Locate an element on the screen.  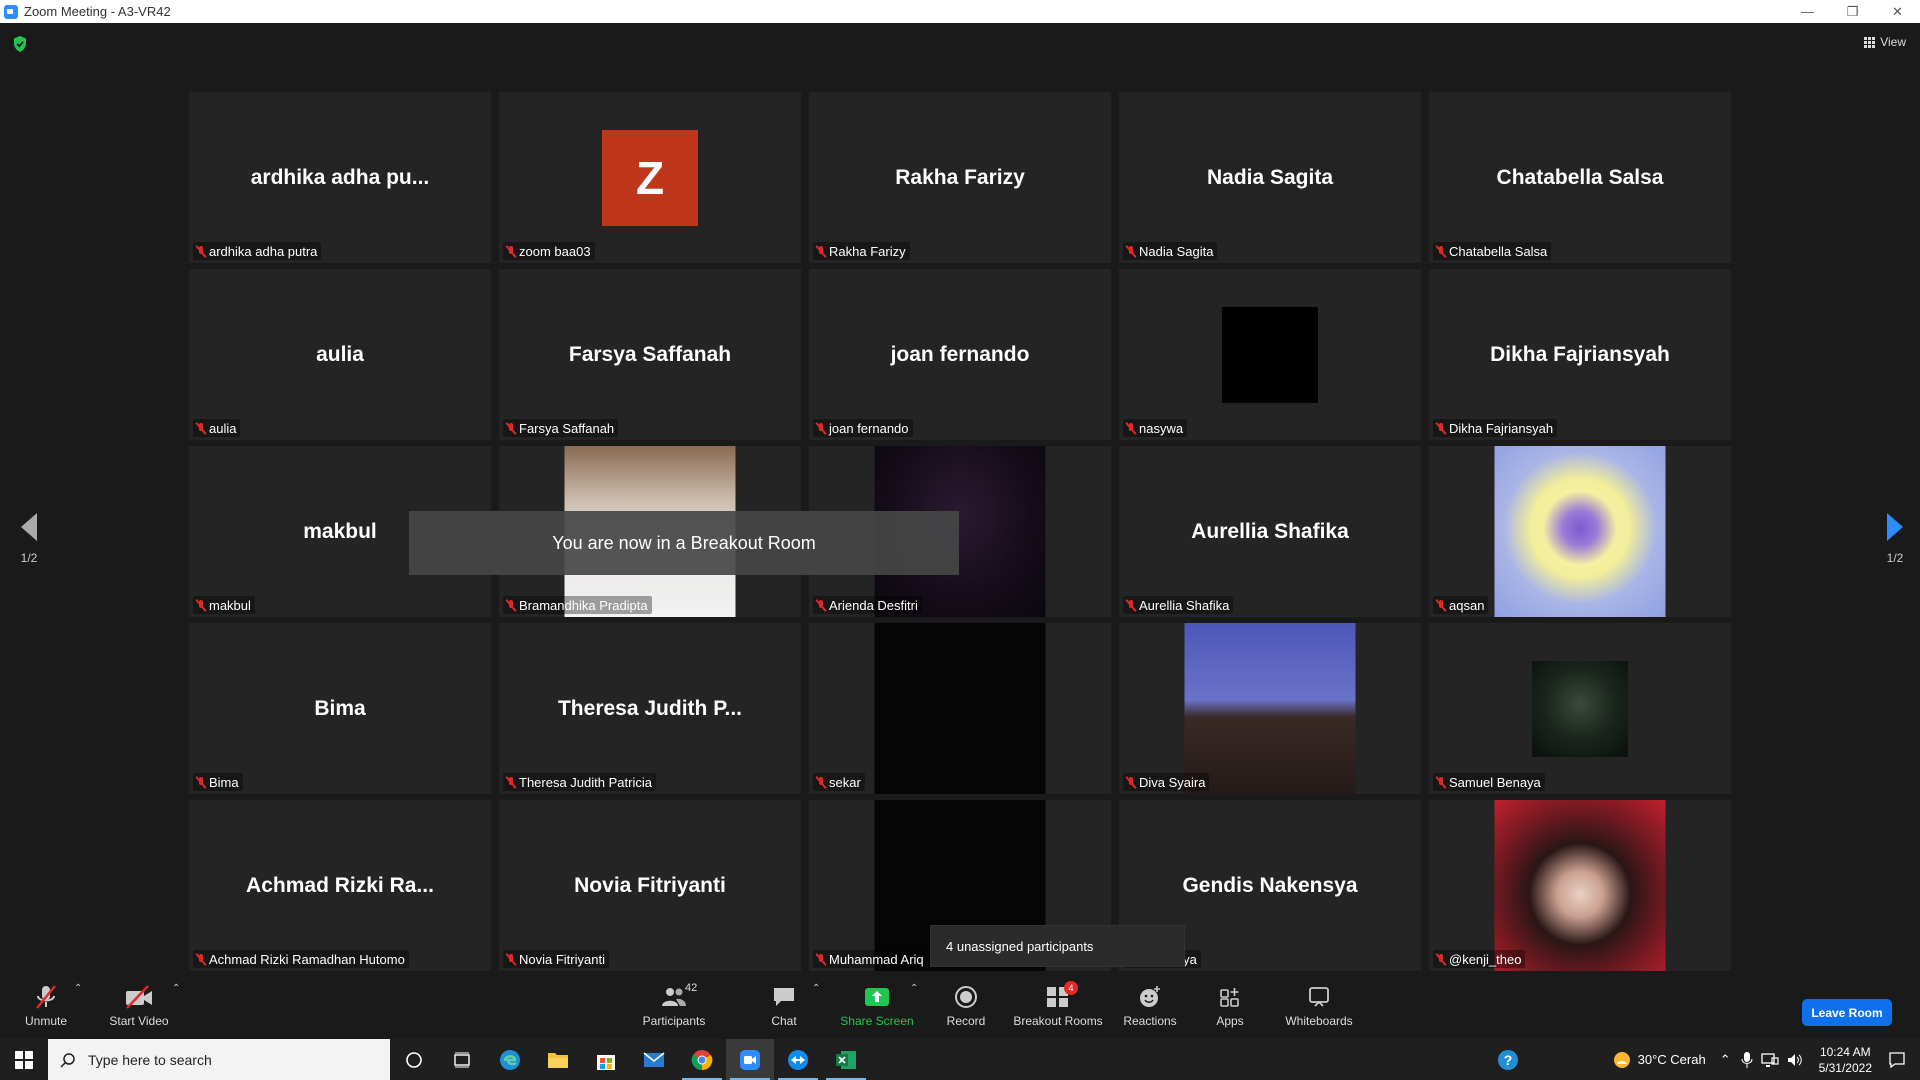
avatar: Z is located at coordinates (650, 177).